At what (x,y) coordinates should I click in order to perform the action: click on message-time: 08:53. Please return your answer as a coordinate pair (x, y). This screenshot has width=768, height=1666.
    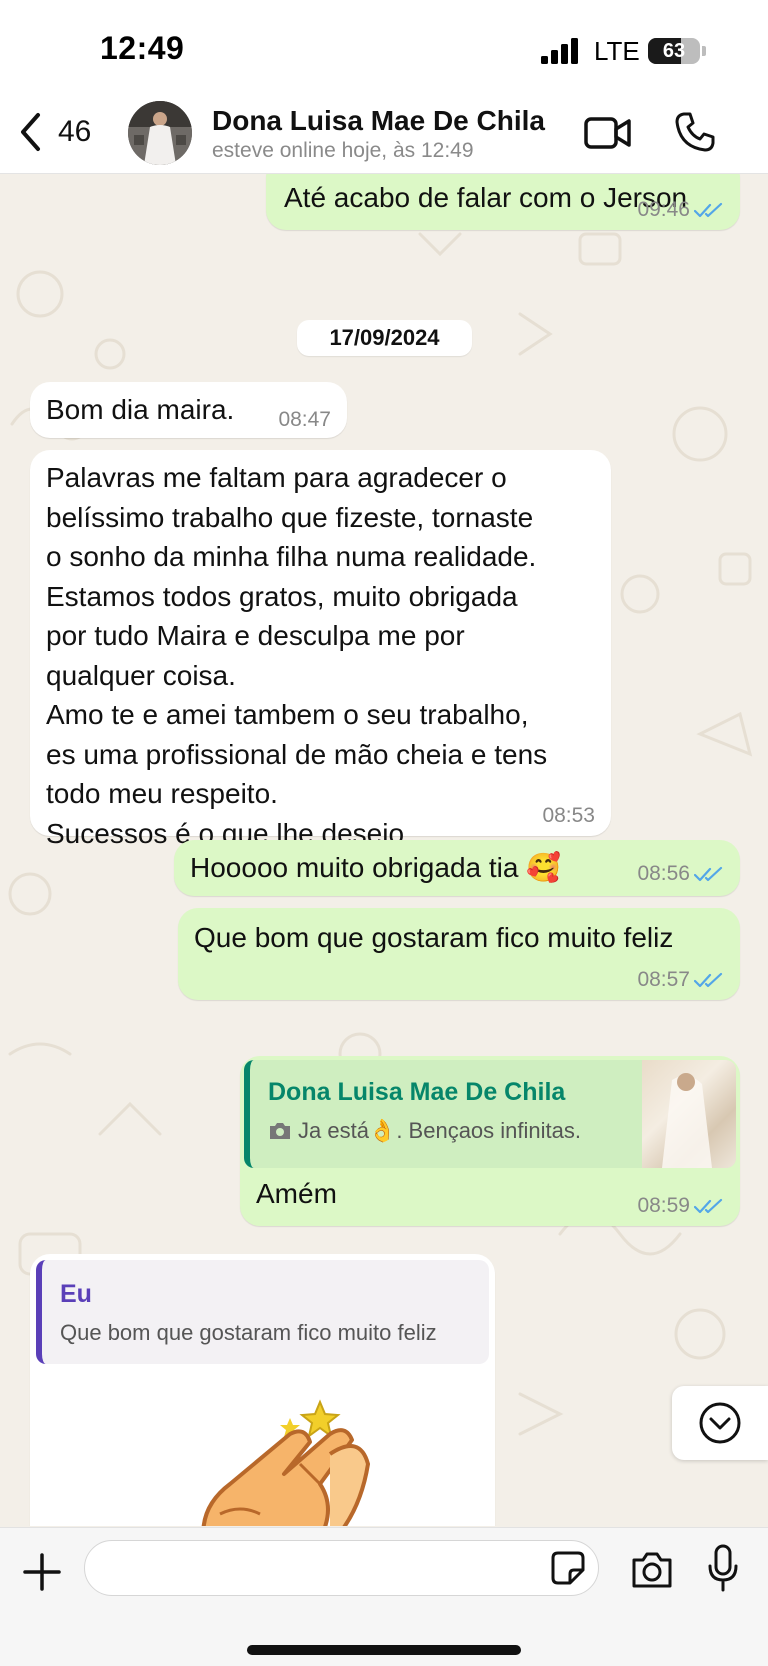
    Looking at the image, I should click on (568, 815).